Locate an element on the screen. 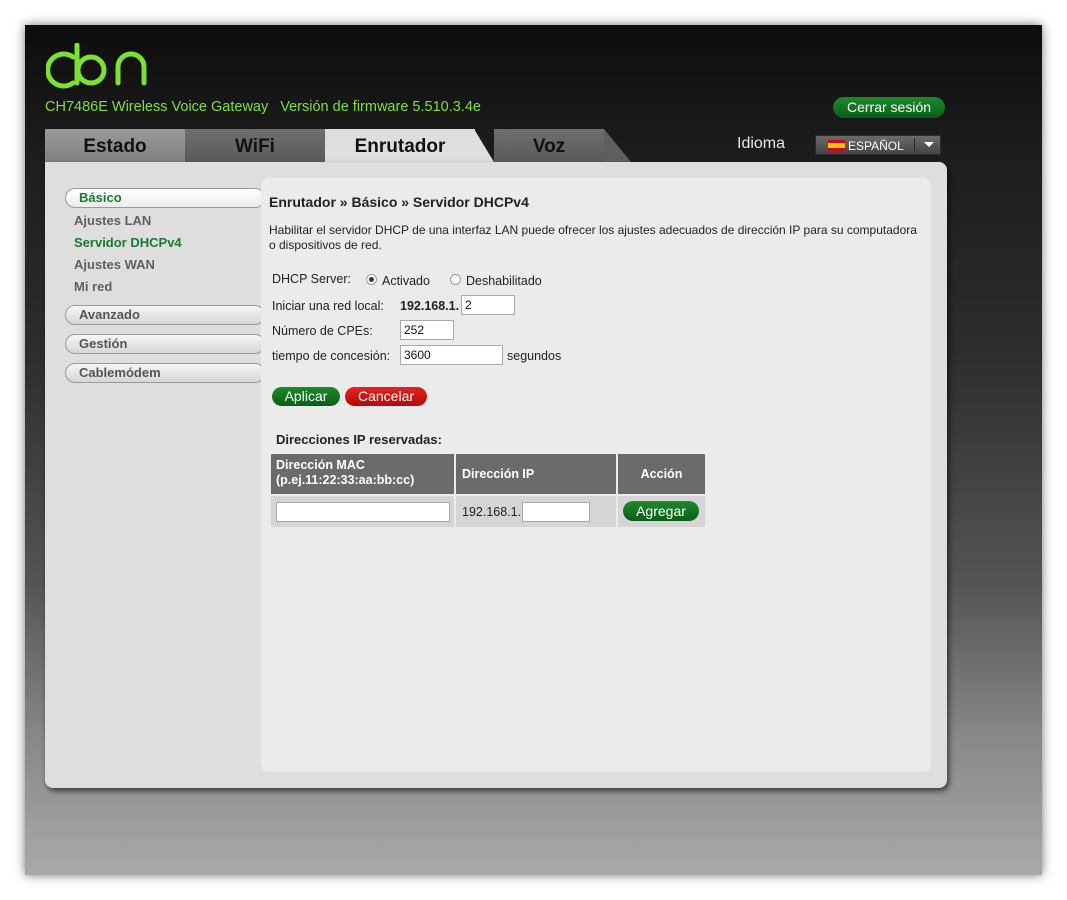  tab-estado: Estado is located at coordinates (115, 145).